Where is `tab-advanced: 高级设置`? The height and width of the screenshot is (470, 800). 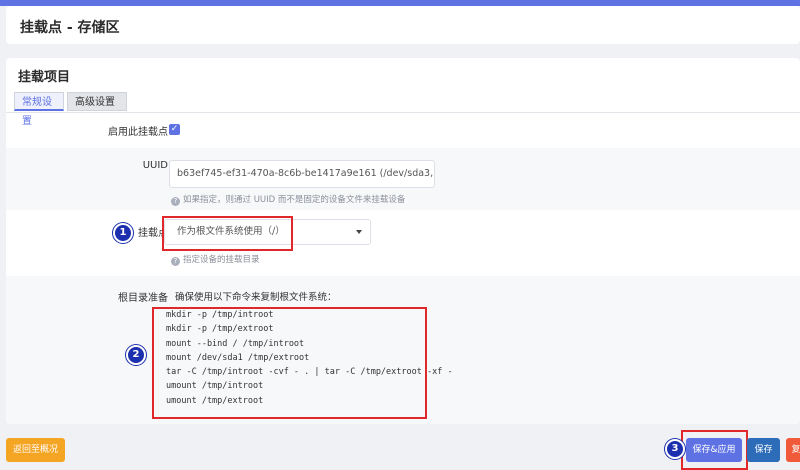 tab-advanced: 高级设置 is located at coordinates (97, 101).